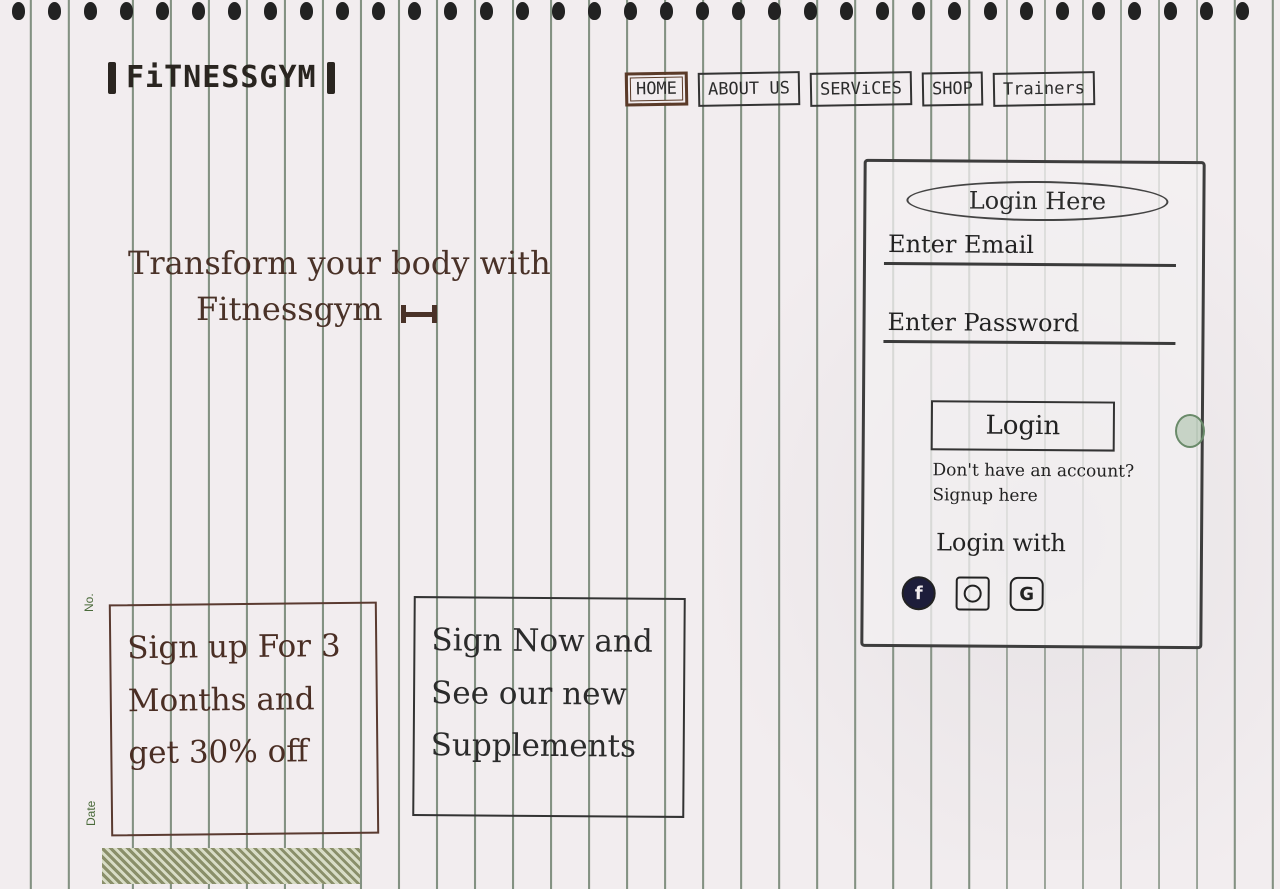 The image size is (1280, 889). What do you see at coordinates (244, 719) in the screenshot?
I see `promo-card-discount: Sign up For 3 Months and get 30% off` at bounding box center [244, 719].